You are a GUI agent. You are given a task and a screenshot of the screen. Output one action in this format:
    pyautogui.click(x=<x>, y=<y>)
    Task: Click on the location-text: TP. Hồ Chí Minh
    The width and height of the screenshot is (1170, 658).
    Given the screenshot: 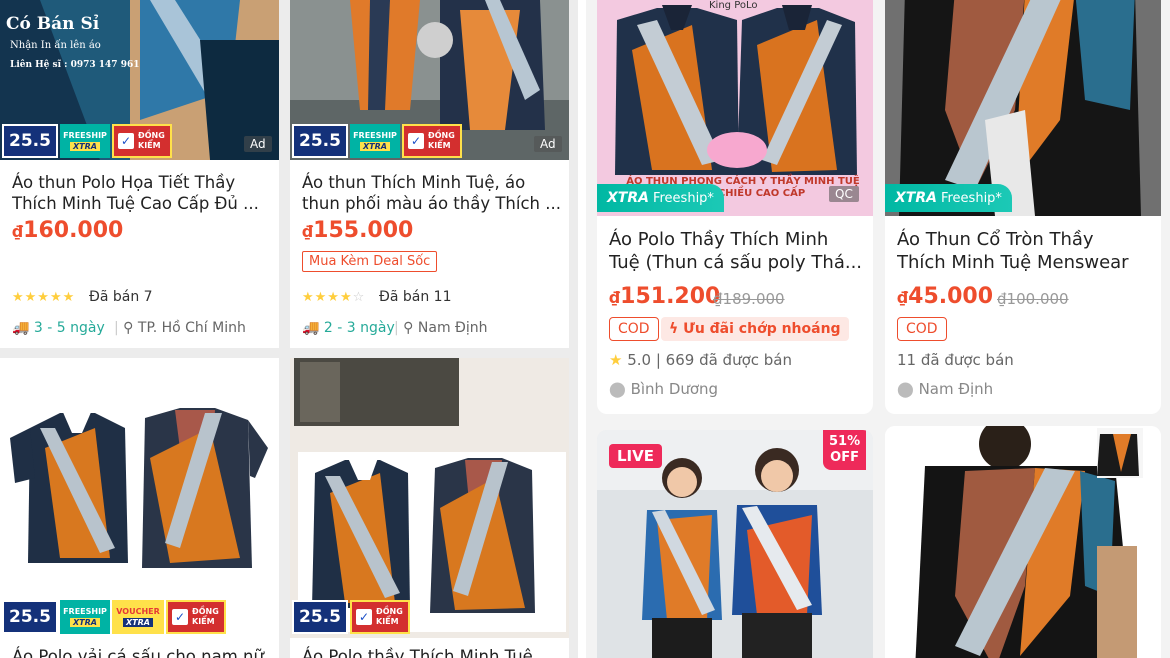 What is the action you would take?
    pyautogui.click(x=191, y=328)
    